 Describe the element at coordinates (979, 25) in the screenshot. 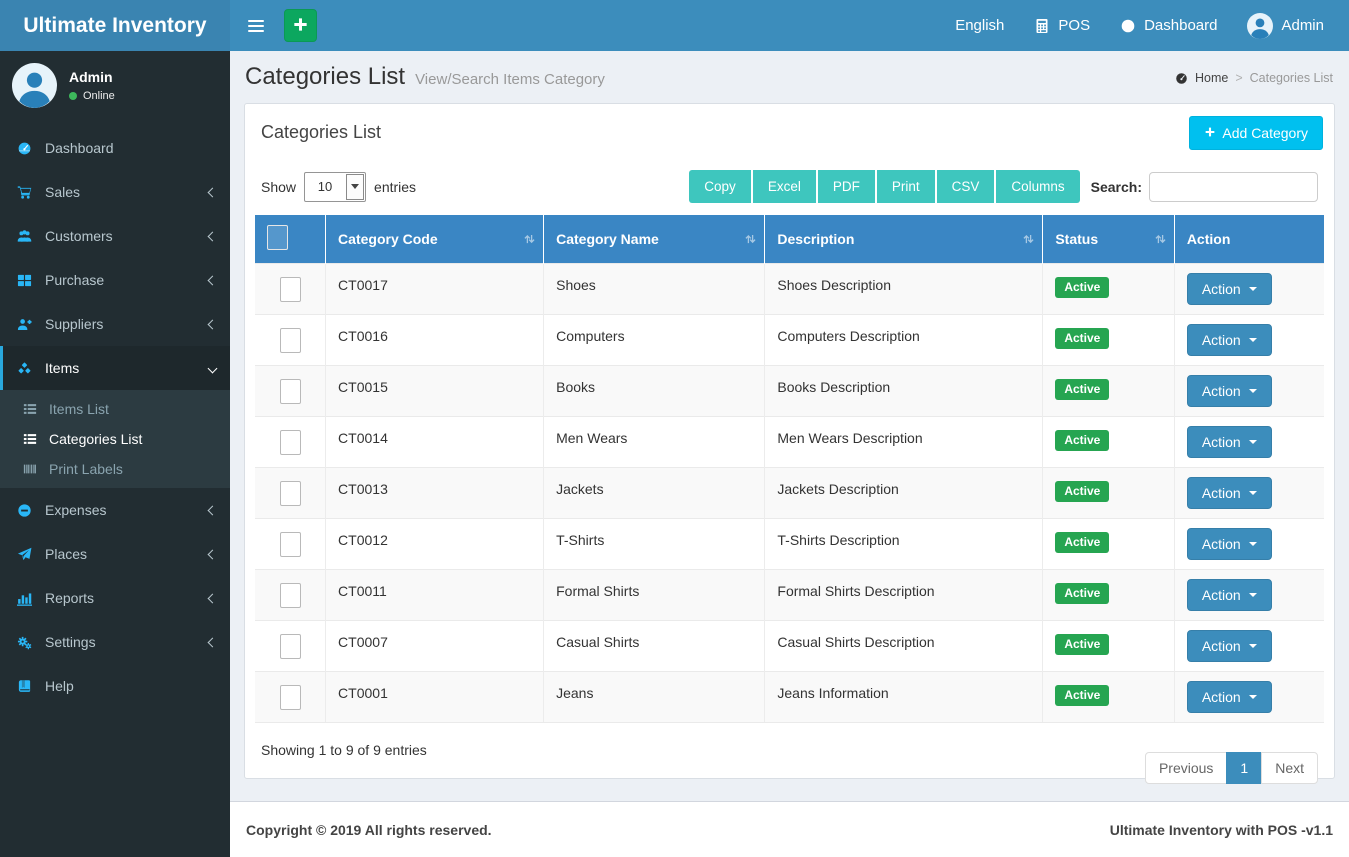

I see `nav-language: English` at that location.